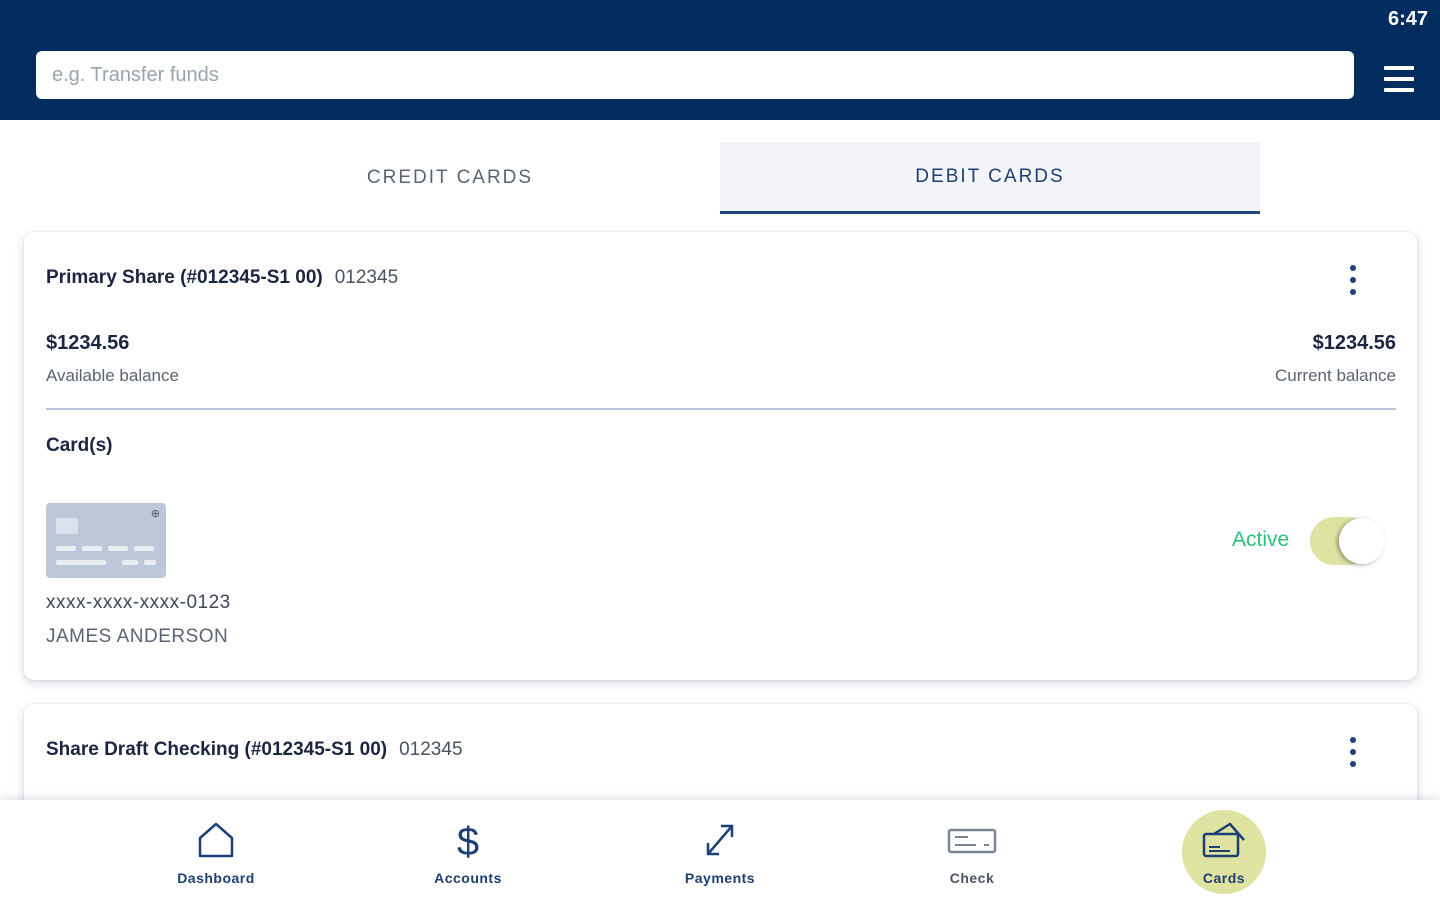 The height and width of the screenshot is (900, 1440). What do you see at coordinates (67, 526) in the screenshot?
I see `card-chip-icon` at bounding box center [67, 526].